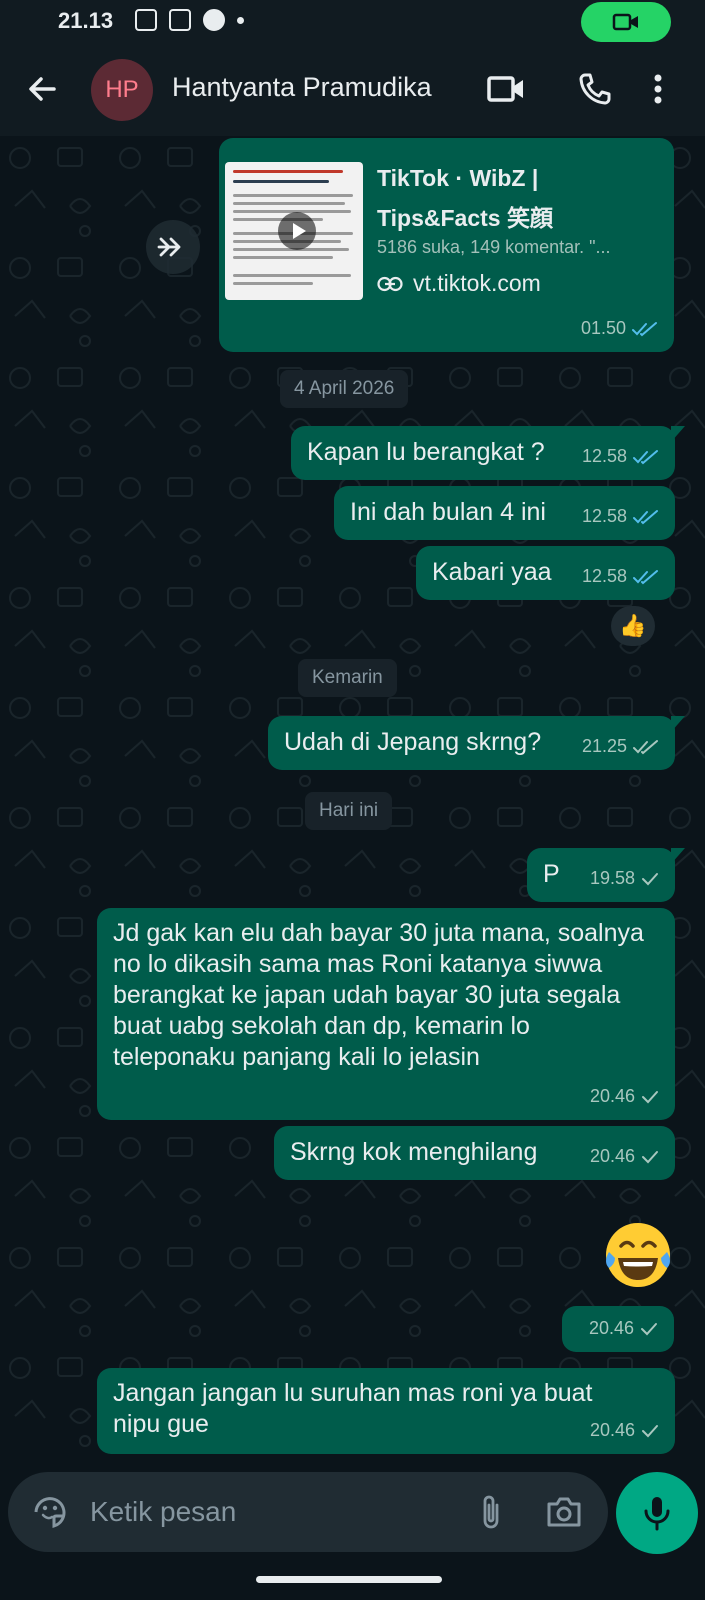  I want to click on outgoing-message: 20.46, so click(618, 1329).